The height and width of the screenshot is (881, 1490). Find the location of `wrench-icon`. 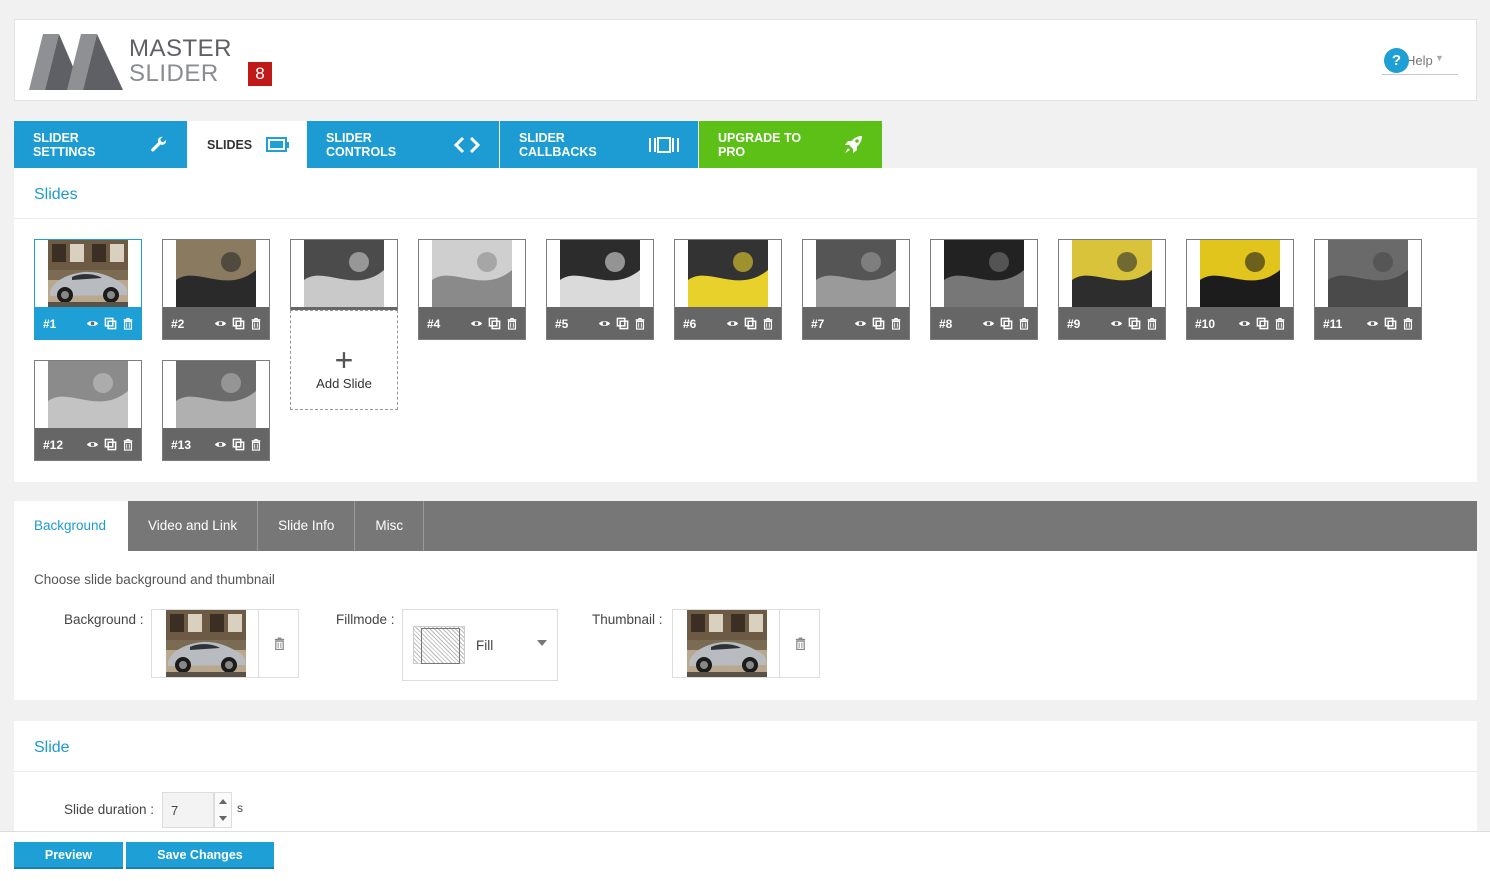

wrench-icon is located at coordinates (159, 145).